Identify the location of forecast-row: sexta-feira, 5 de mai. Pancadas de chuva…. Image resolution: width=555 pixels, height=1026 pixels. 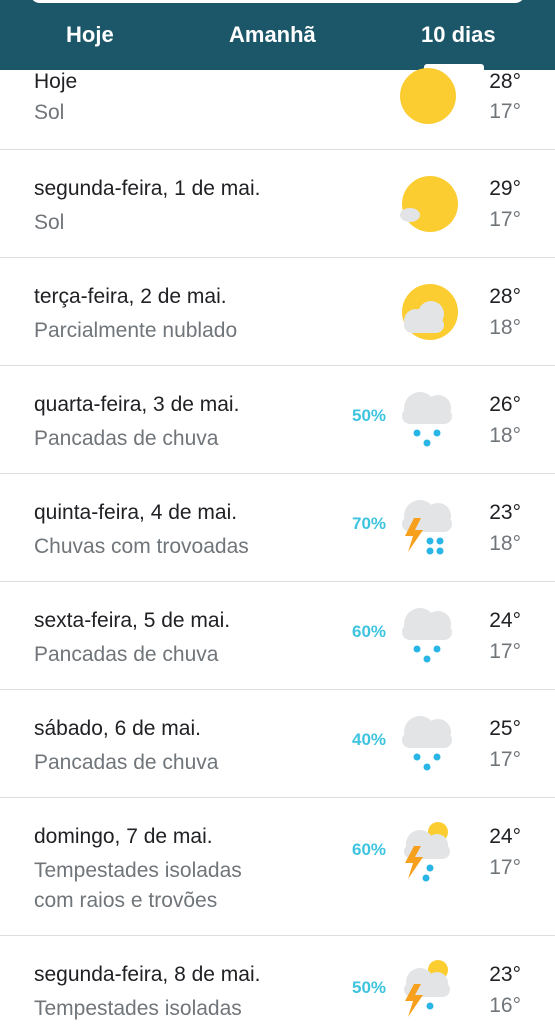
(277, 636).